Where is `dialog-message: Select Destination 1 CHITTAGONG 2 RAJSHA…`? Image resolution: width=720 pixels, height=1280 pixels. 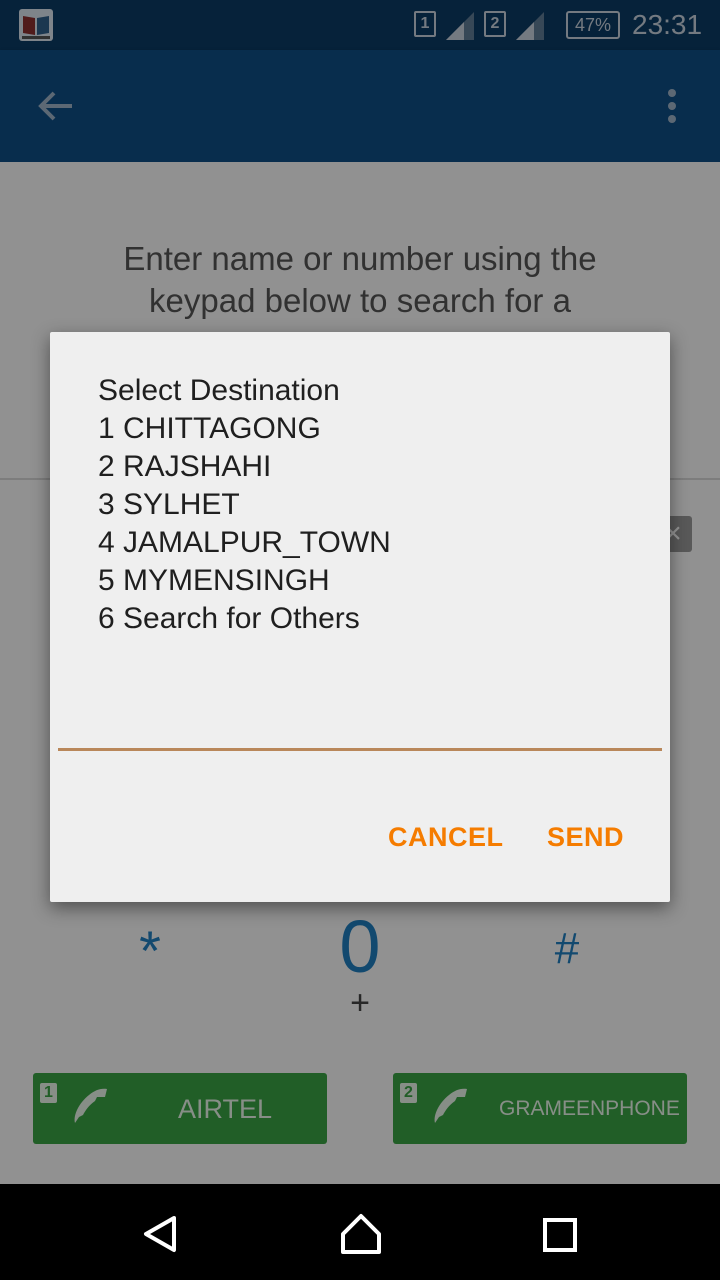 dialog-message: Select Destination 1 CHITTAGONG 2 RAJSHA… is located at coordinates (244, 504).